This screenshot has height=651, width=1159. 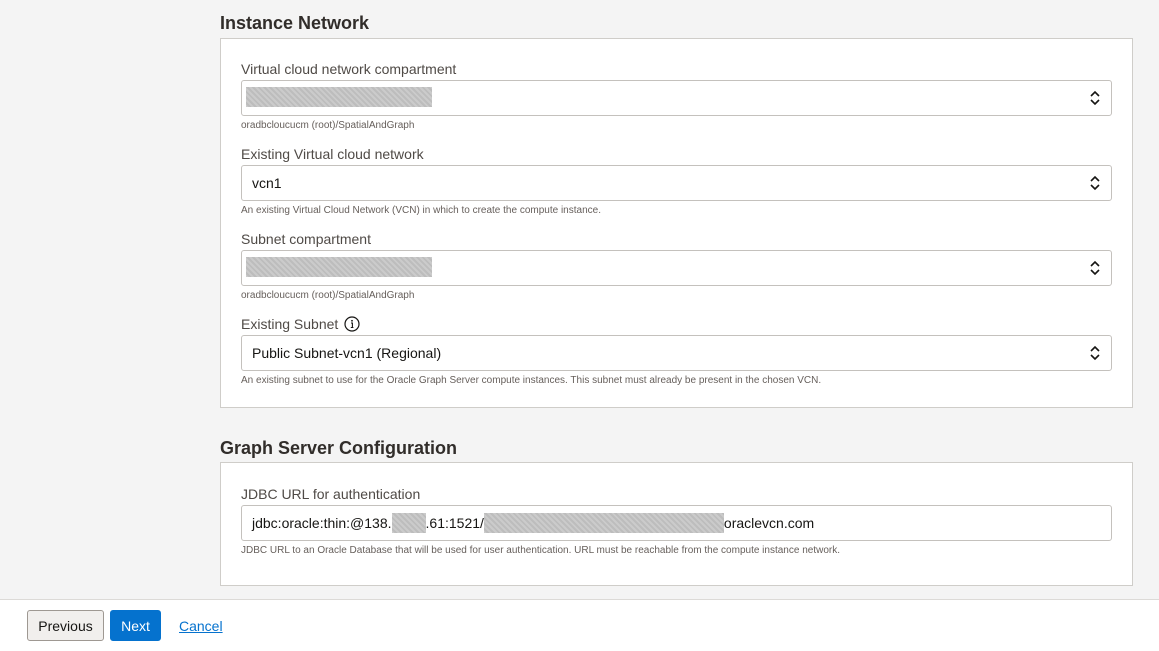 What do you see at coordinates (331, 494) in the screenshot?
I see `jdbc-label: JDBC URL for authentication` at bounding box center [331, 494].